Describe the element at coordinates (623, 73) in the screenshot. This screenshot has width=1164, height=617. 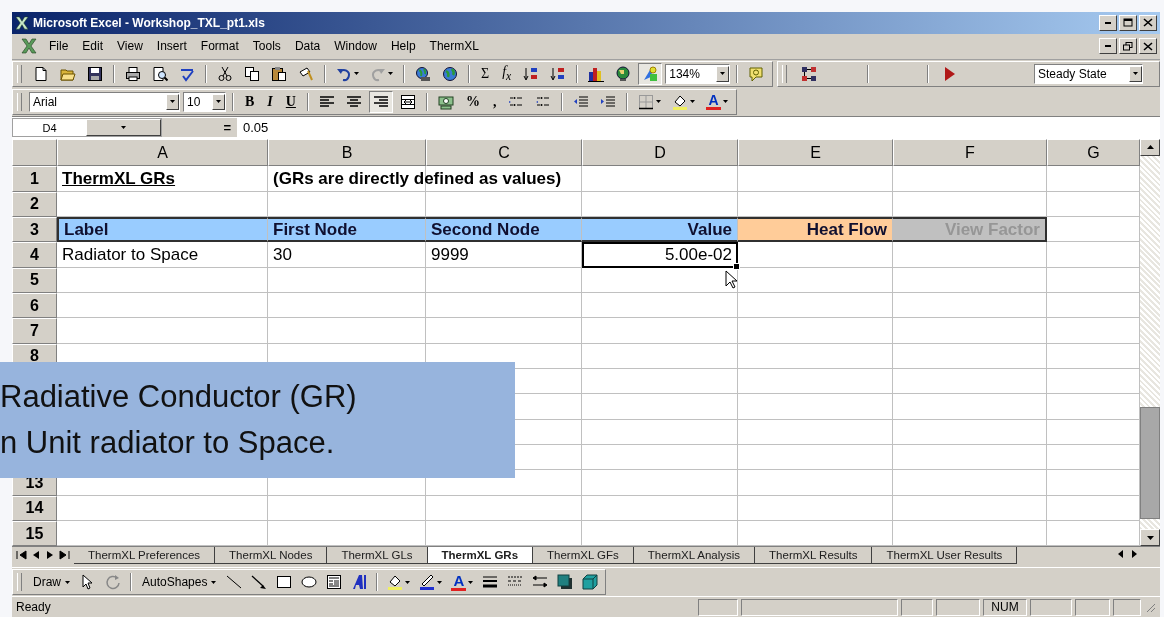
I see `map-icon` at that location.